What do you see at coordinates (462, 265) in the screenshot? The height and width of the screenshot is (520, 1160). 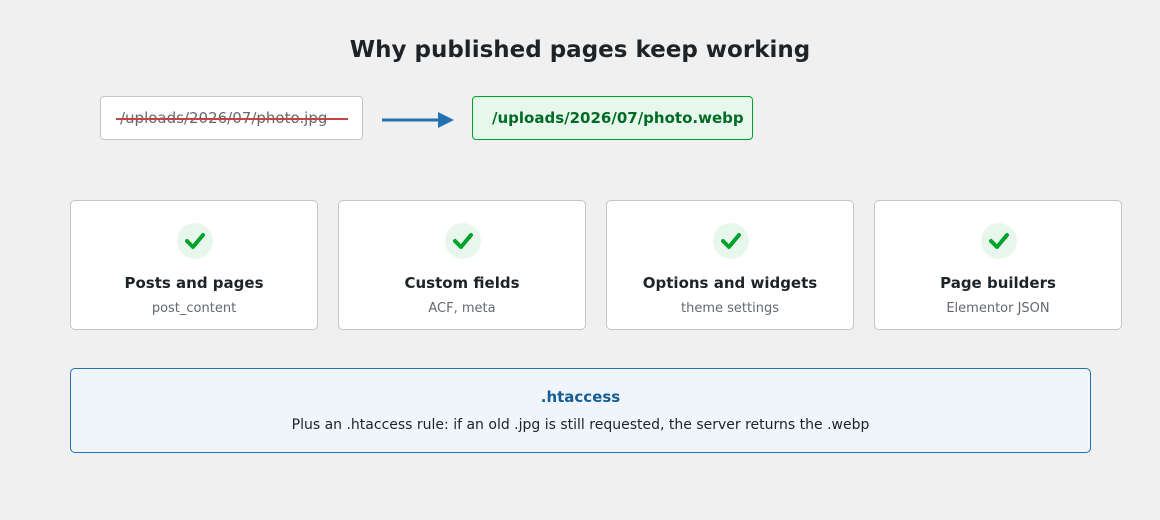 I see `card-custom-fields: Custom fields ACF, meta` at bounding box center [462, 265].